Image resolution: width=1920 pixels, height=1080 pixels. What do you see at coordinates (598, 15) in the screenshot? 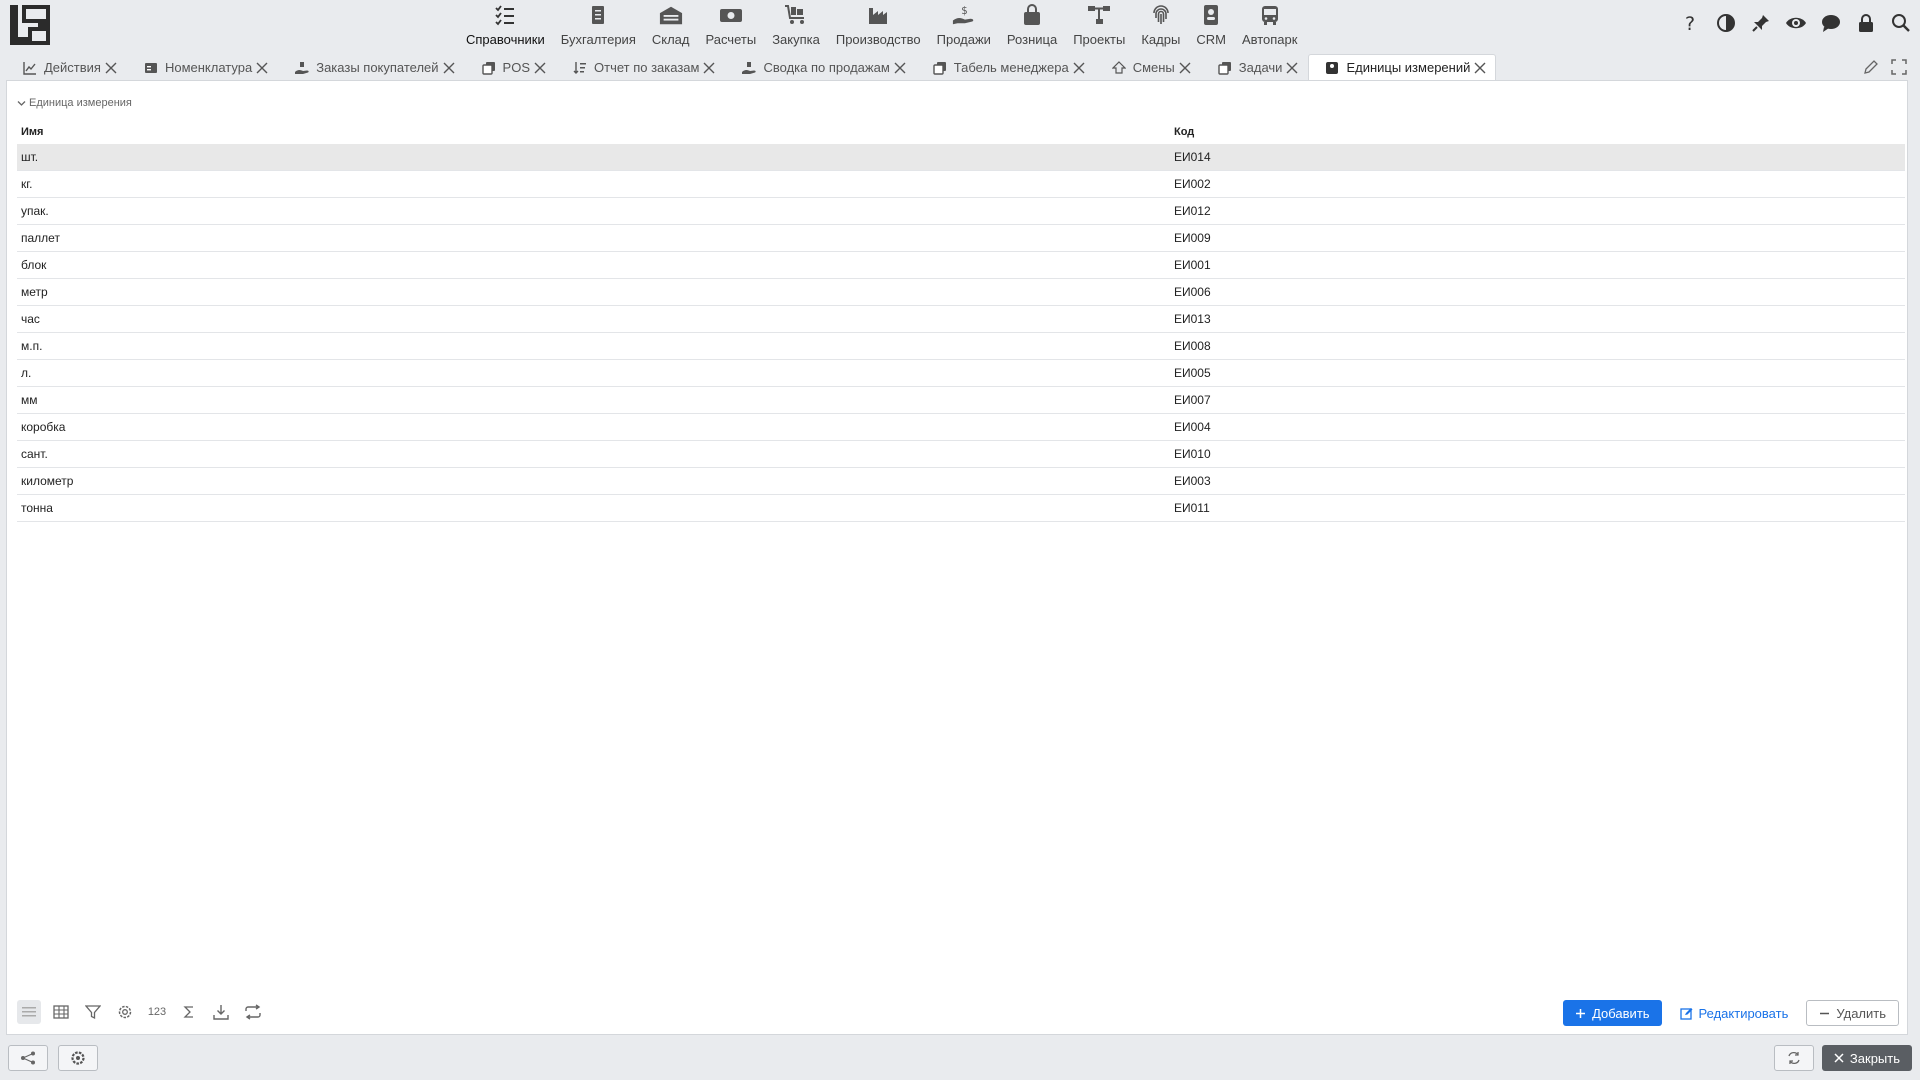
I see `ledger-icon` at bounding box center [598, 15].